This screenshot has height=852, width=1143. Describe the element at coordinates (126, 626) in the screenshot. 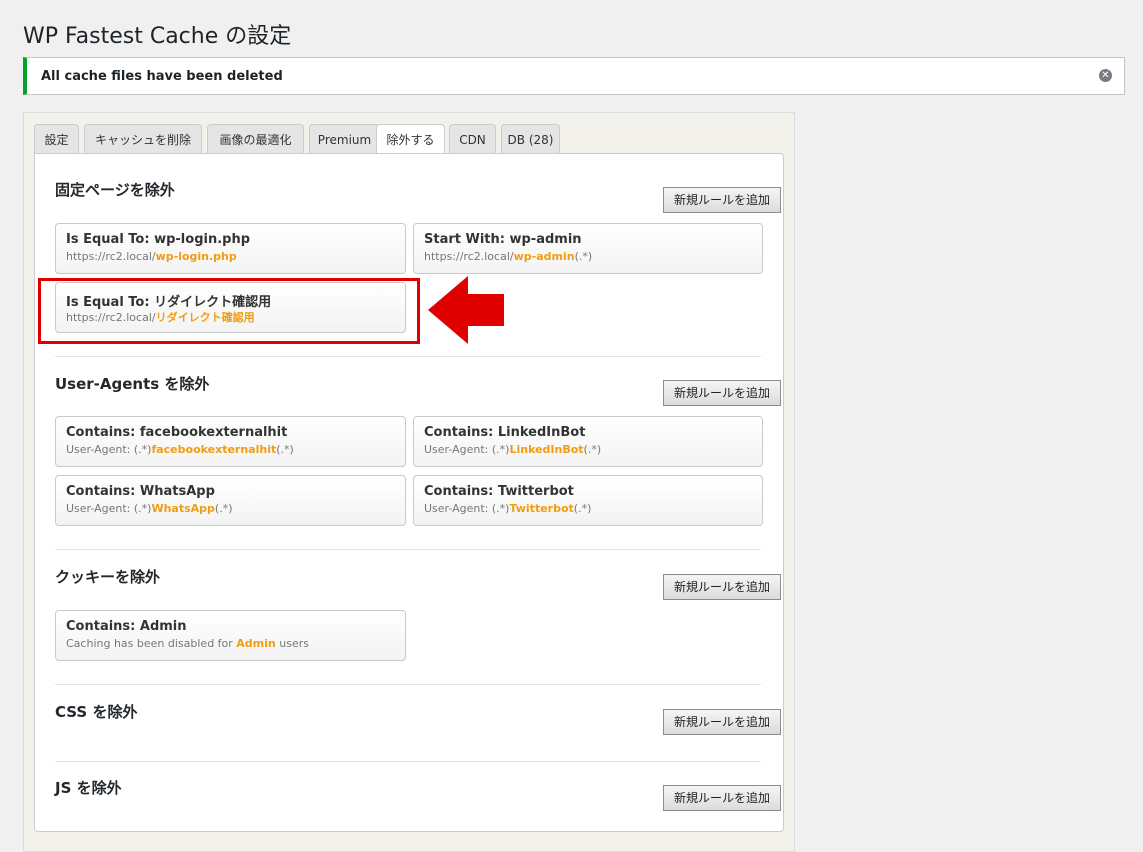

I see `rule-title: Contains: Admin` at that location.